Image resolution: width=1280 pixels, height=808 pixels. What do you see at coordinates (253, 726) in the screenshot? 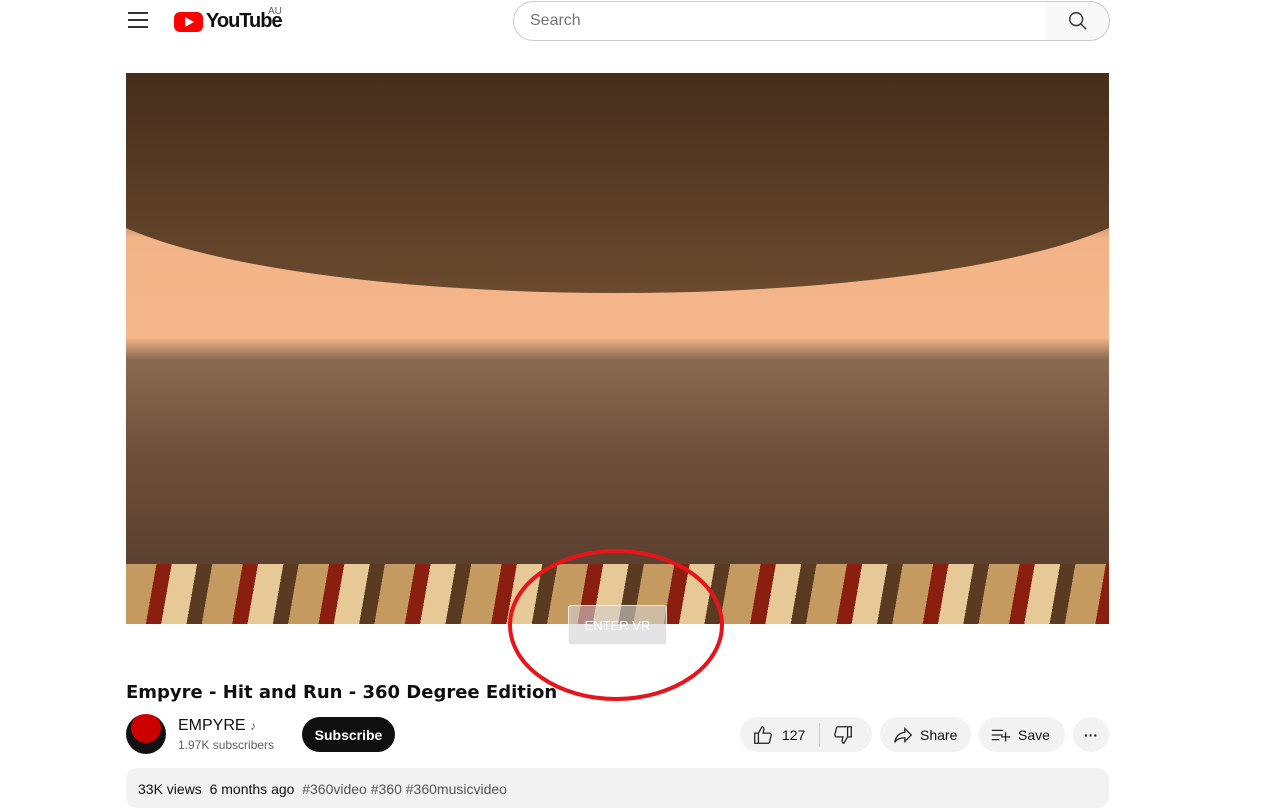
I see `music-note-icon: ♪` at bounding box center [253, 726].